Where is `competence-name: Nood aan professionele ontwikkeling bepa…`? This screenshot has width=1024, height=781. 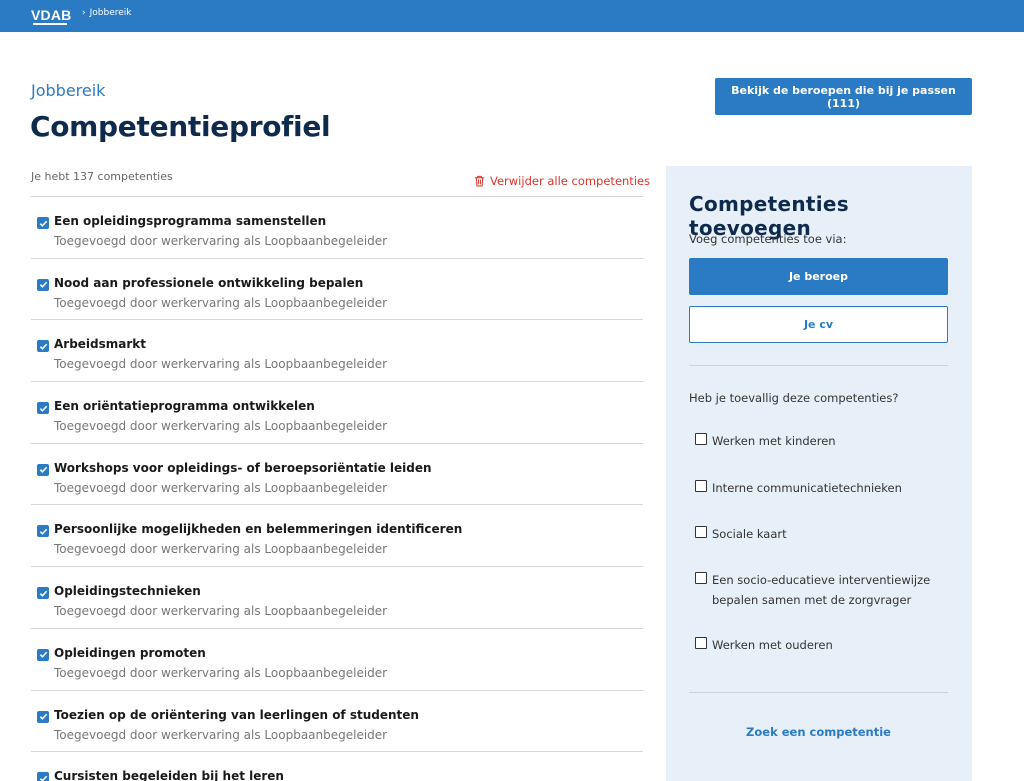
competence-name: Nood aan professionele ontwikkeling bepa… is located at coordinates (209, 282).